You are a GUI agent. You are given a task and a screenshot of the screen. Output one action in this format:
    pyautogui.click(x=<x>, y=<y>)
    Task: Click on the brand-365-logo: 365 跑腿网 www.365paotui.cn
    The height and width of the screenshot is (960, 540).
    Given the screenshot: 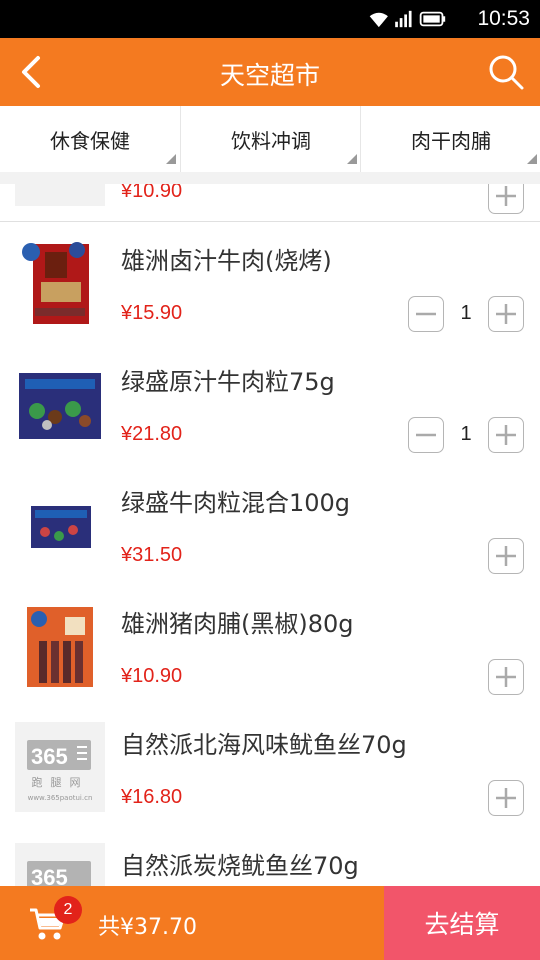 What is the action you would take?
    pyautogui.click(x=60, y=767)
    